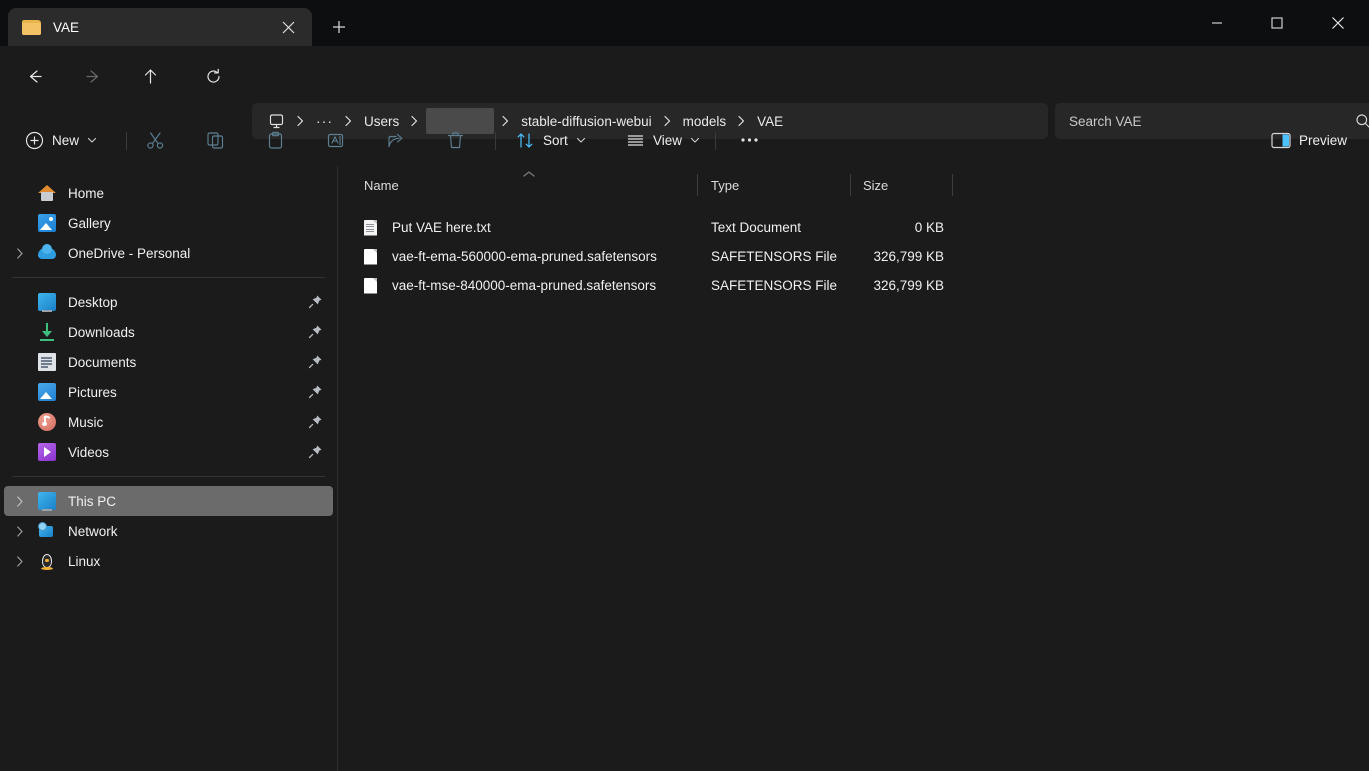  I want to click on sidebar-group-quick: Home Gallery OneDrive - Personal, so click(168, 223).